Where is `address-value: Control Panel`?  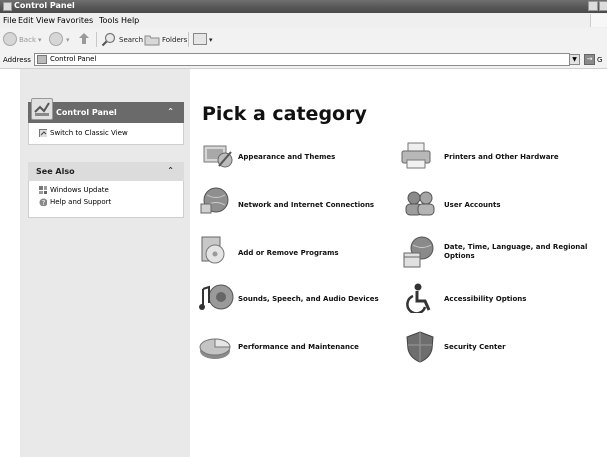
address-value: Control Panel is located at coordinates (73, 59).